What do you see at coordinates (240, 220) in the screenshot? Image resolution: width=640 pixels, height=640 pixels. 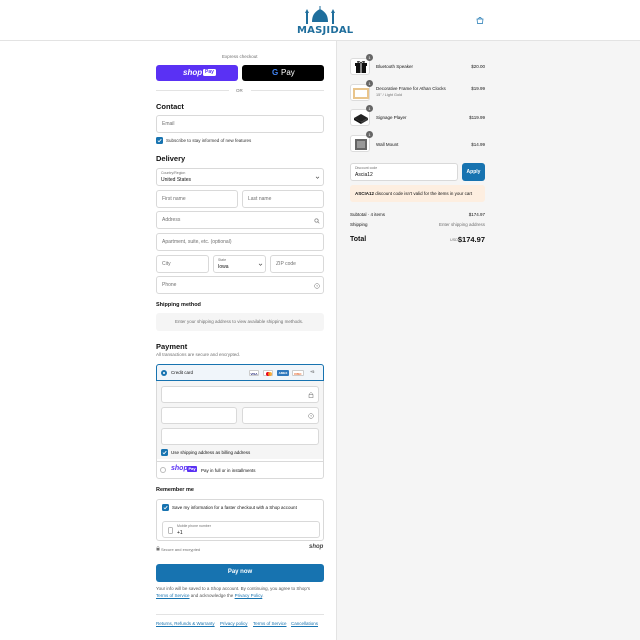 I see `address-field: Address` at bounding box center [240, 220].